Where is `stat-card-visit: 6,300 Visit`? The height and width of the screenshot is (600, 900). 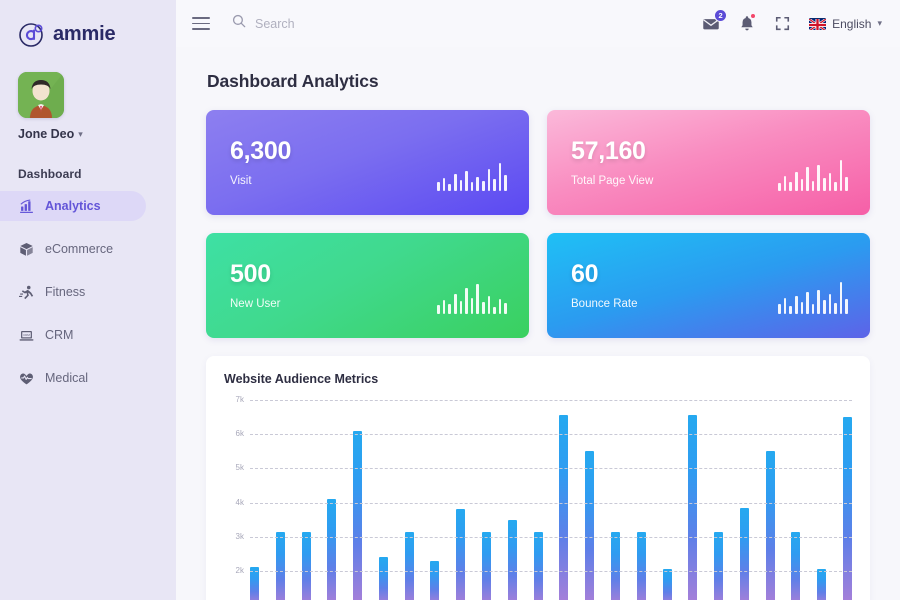
stat-card-visit: 6,300 Visit is located at coordinates (367, 162).